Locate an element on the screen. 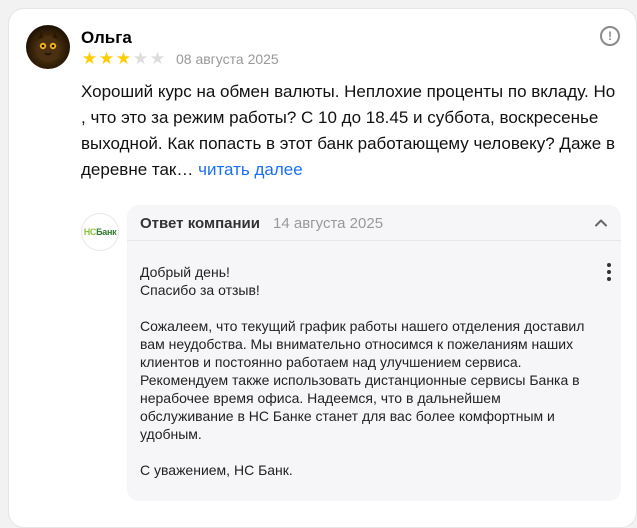  reply-title: Ответ компании is located at coordinates (200, 223).